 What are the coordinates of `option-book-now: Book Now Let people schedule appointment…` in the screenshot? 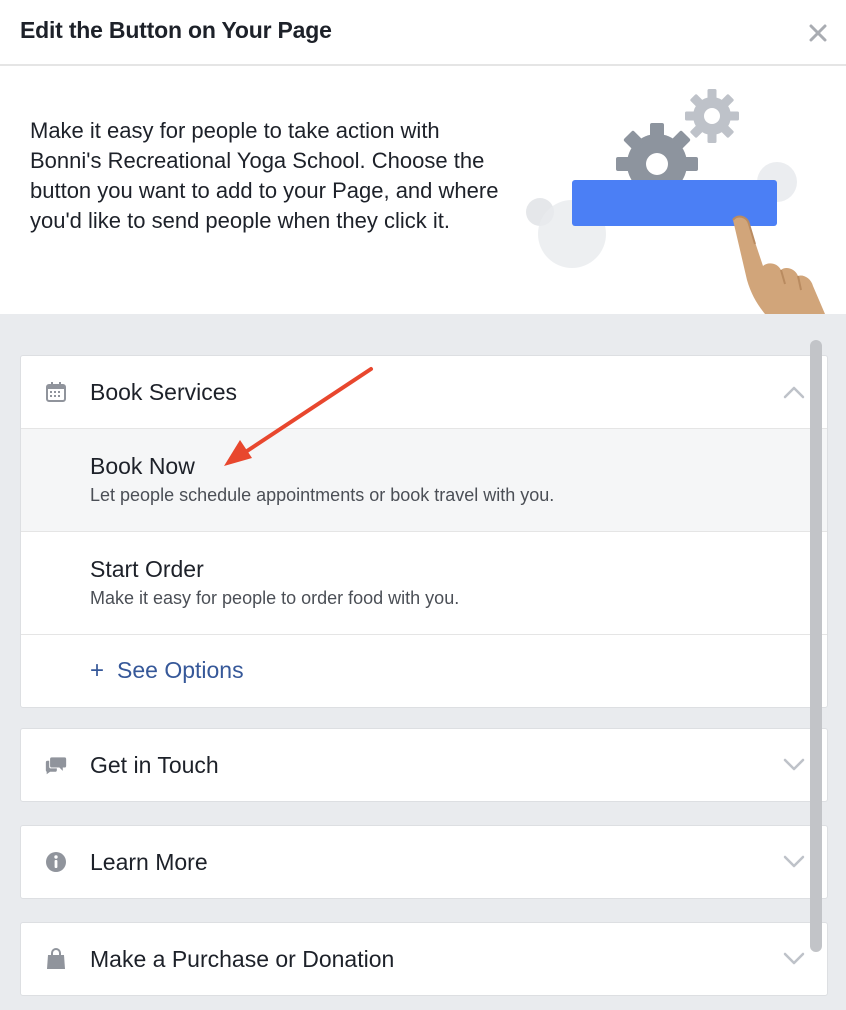 It's located at (424, 479).